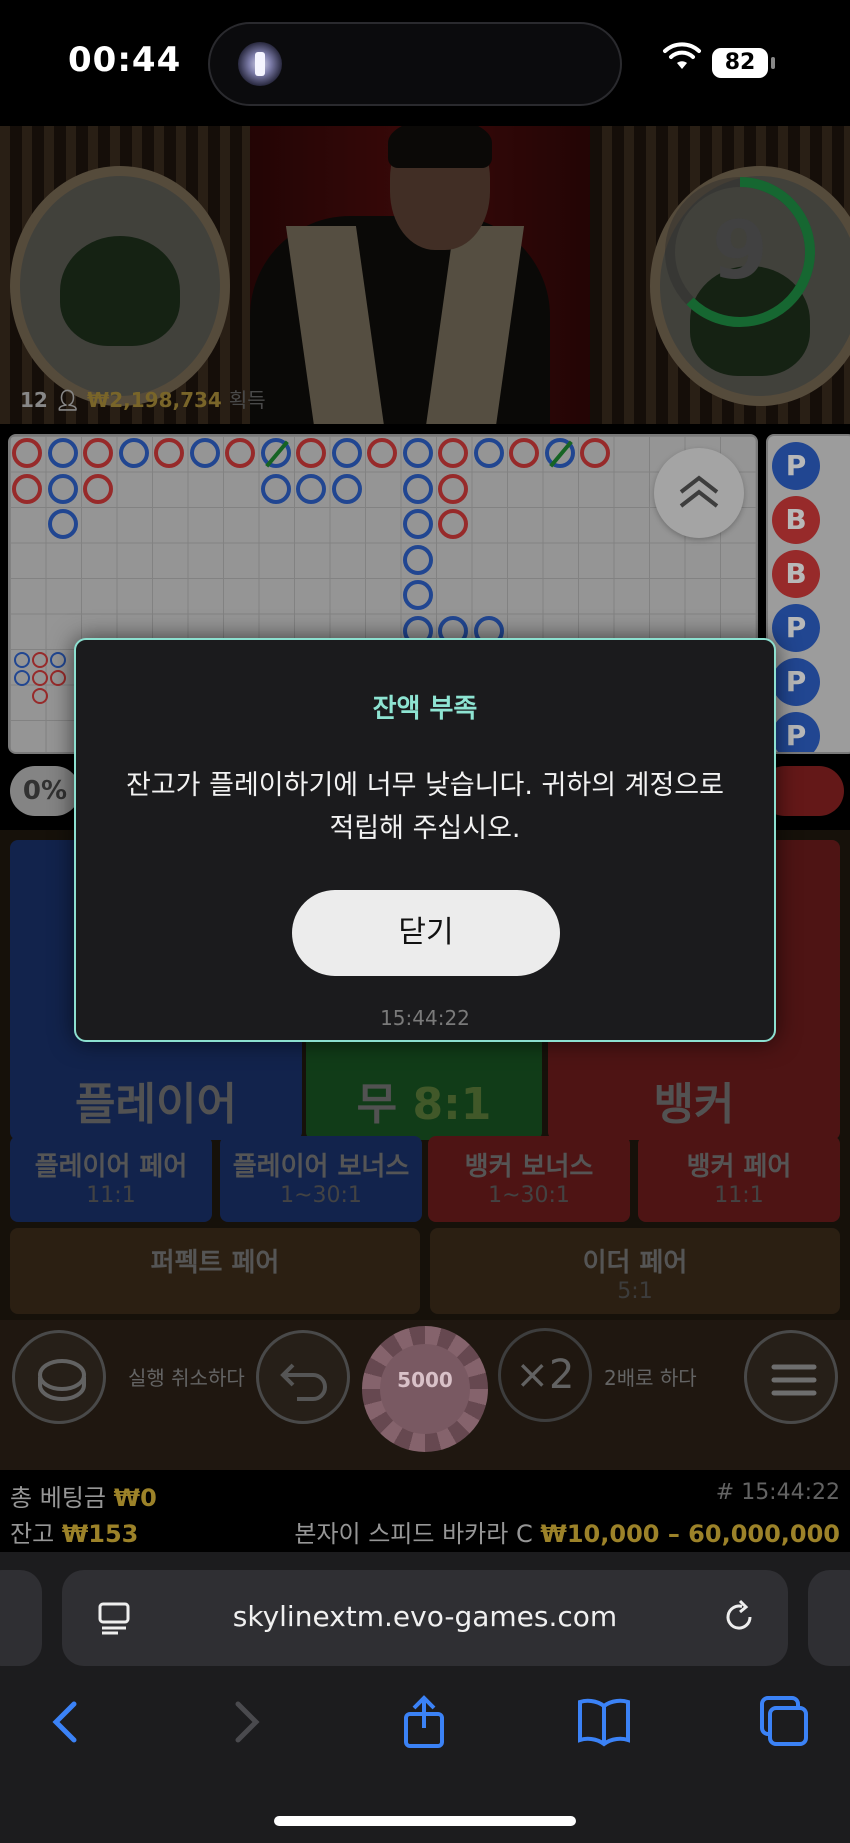 The image size is (850, 1843). Describe the element at coordinates (425, 1380) in the screenshot. I see `chip-value: 5000` at that location.